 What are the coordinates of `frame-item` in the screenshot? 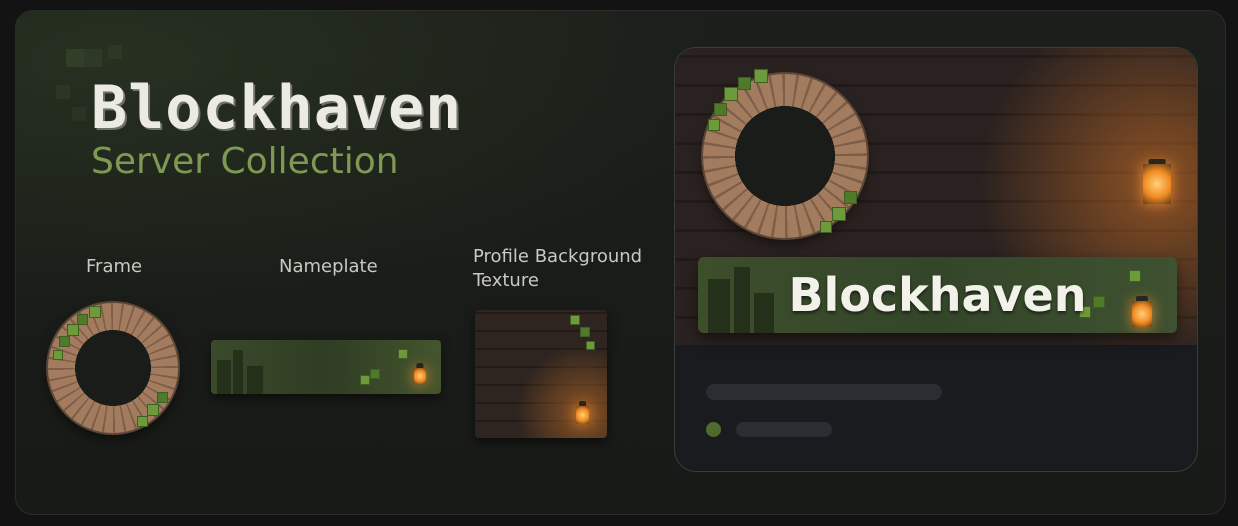 It's located at (113, 368).